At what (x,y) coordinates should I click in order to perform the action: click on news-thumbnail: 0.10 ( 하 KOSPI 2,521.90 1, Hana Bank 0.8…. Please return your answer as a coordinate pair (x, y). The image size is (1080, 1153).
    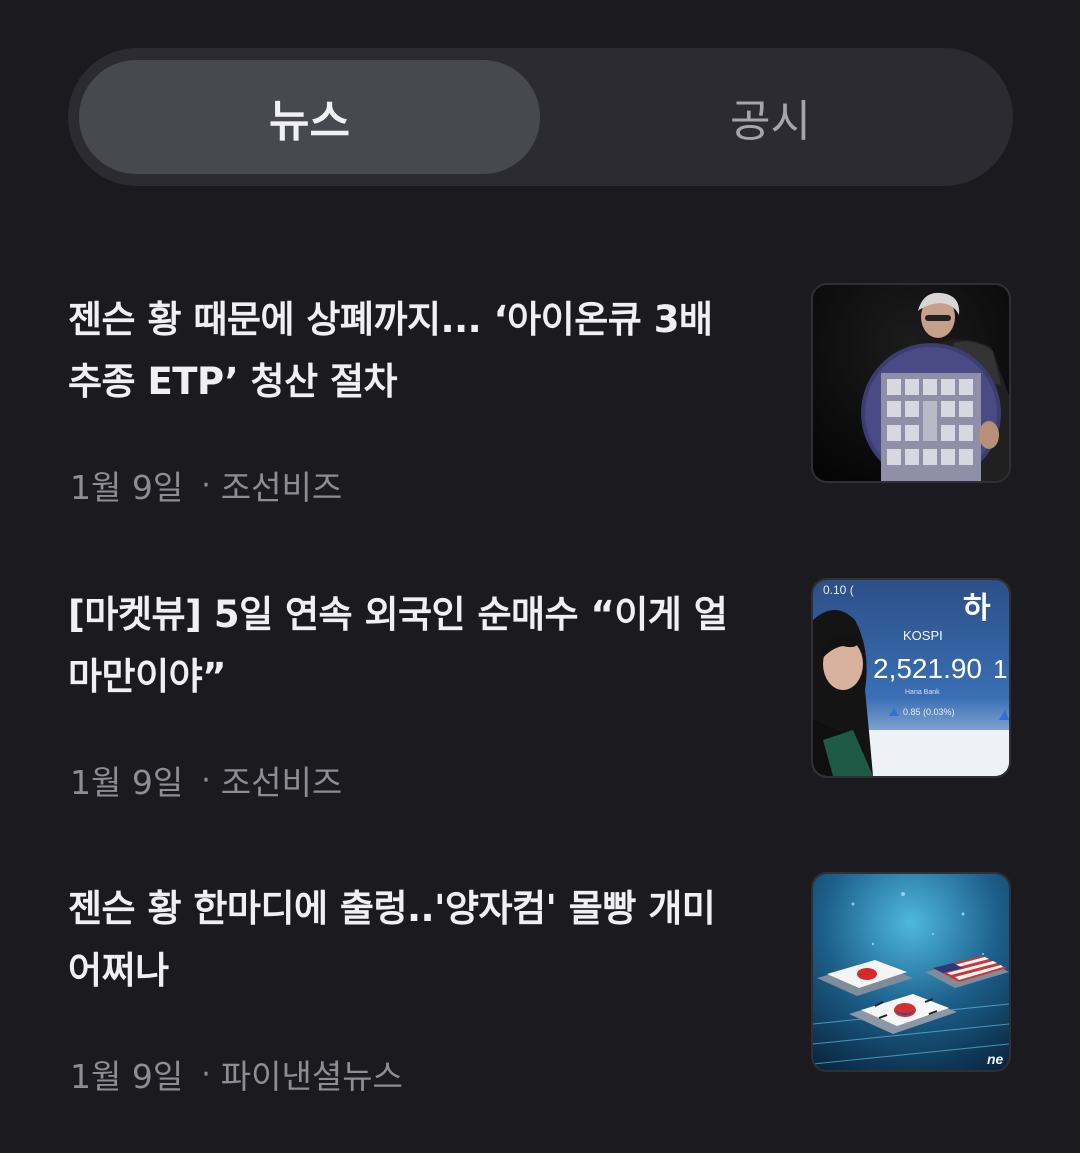
    Looking at the image, I should click on (911, 678).